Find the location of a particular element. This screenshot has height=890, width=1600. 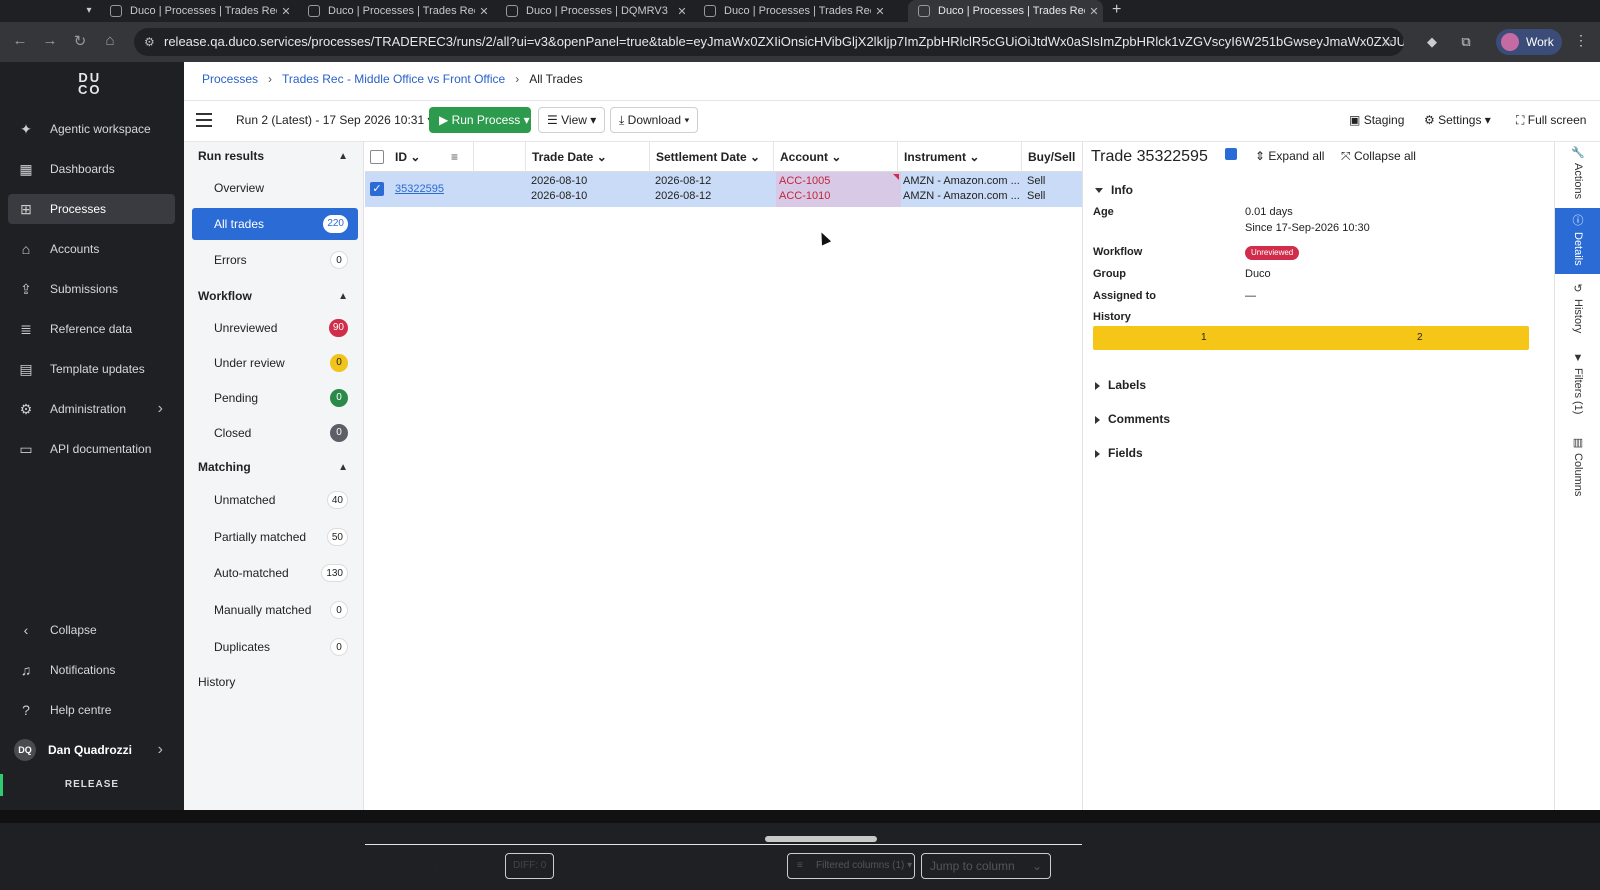

jump-to-column-select: Jump to column ⌄ is located at coordinates (986, 866).